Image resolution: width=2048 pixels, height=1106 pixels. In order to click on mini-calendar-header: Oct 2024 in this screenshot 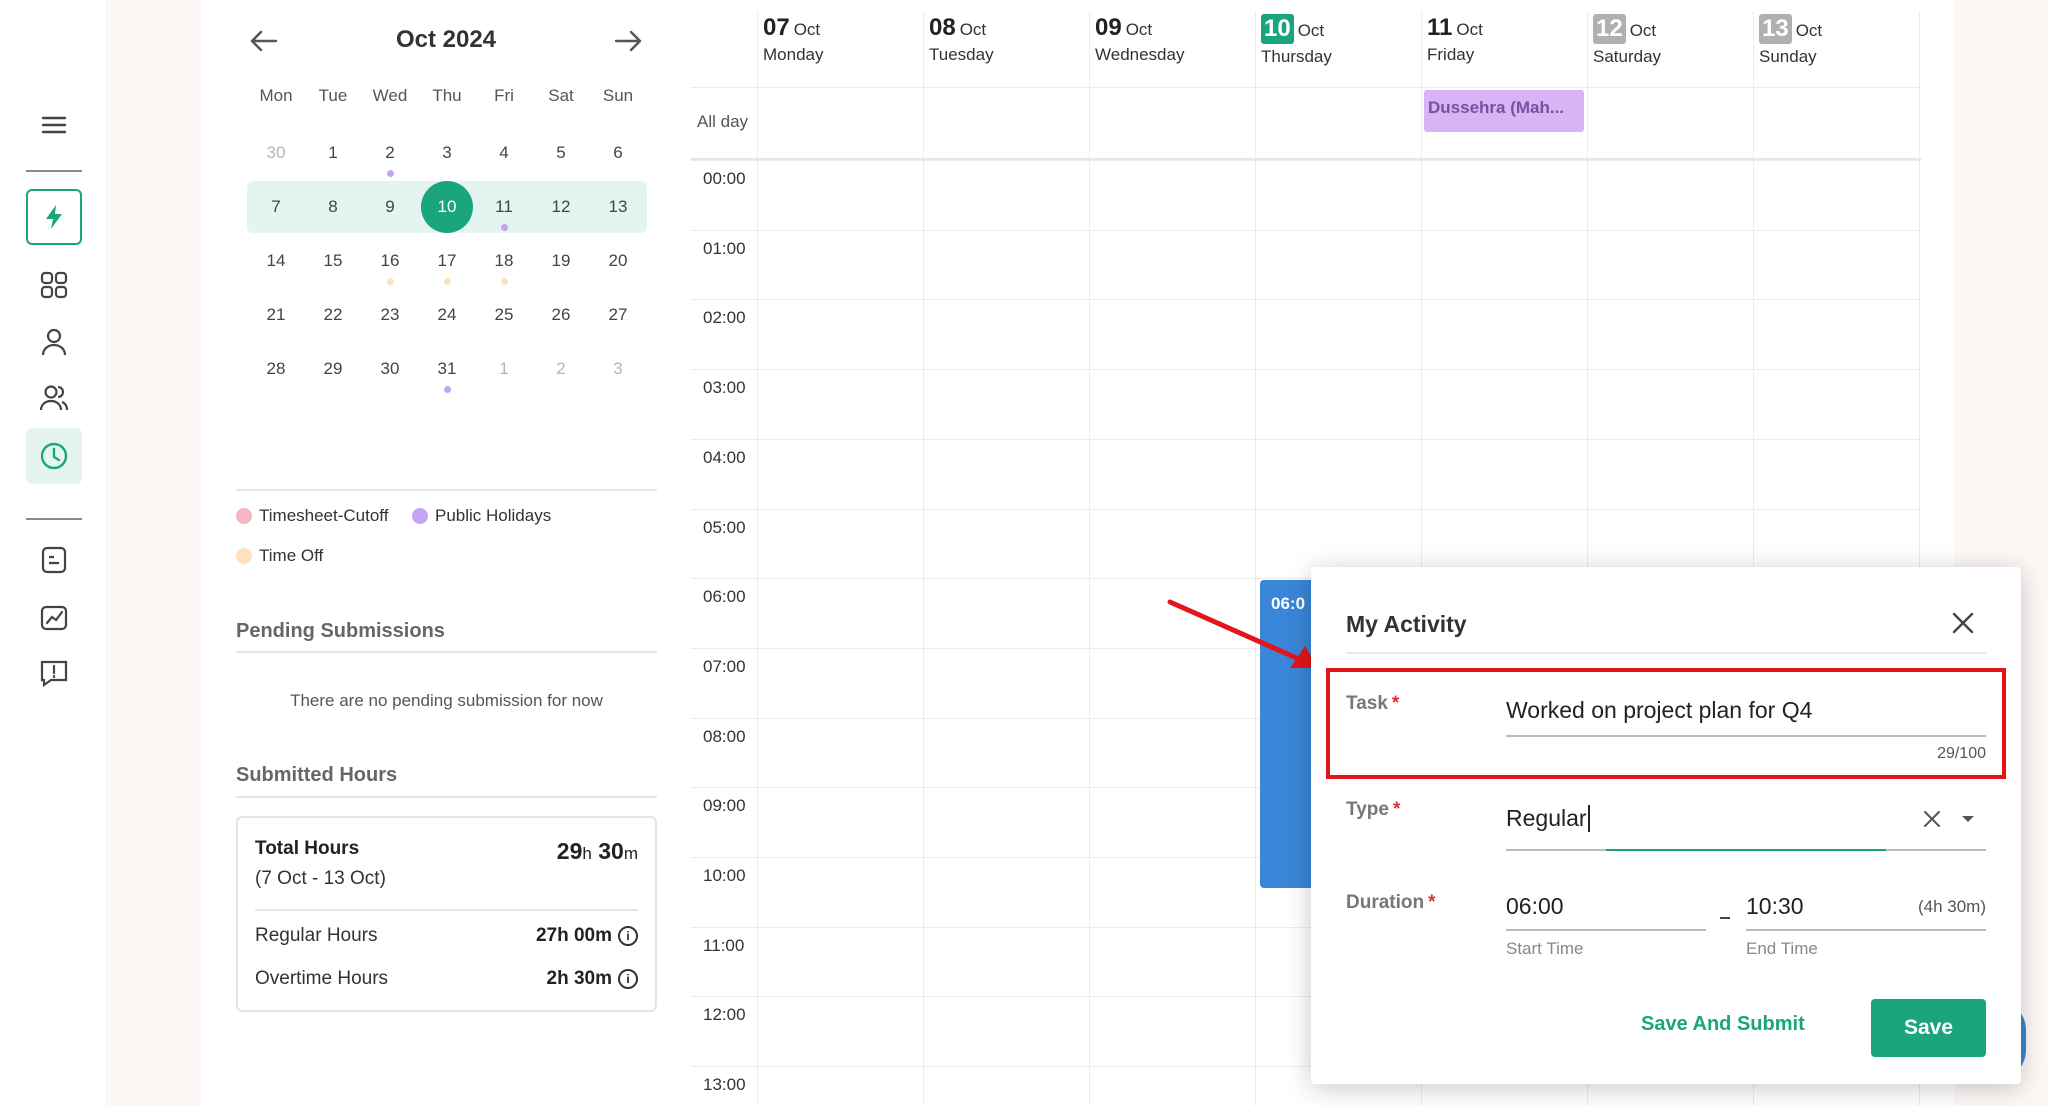, I will do `click(436, 40)`.